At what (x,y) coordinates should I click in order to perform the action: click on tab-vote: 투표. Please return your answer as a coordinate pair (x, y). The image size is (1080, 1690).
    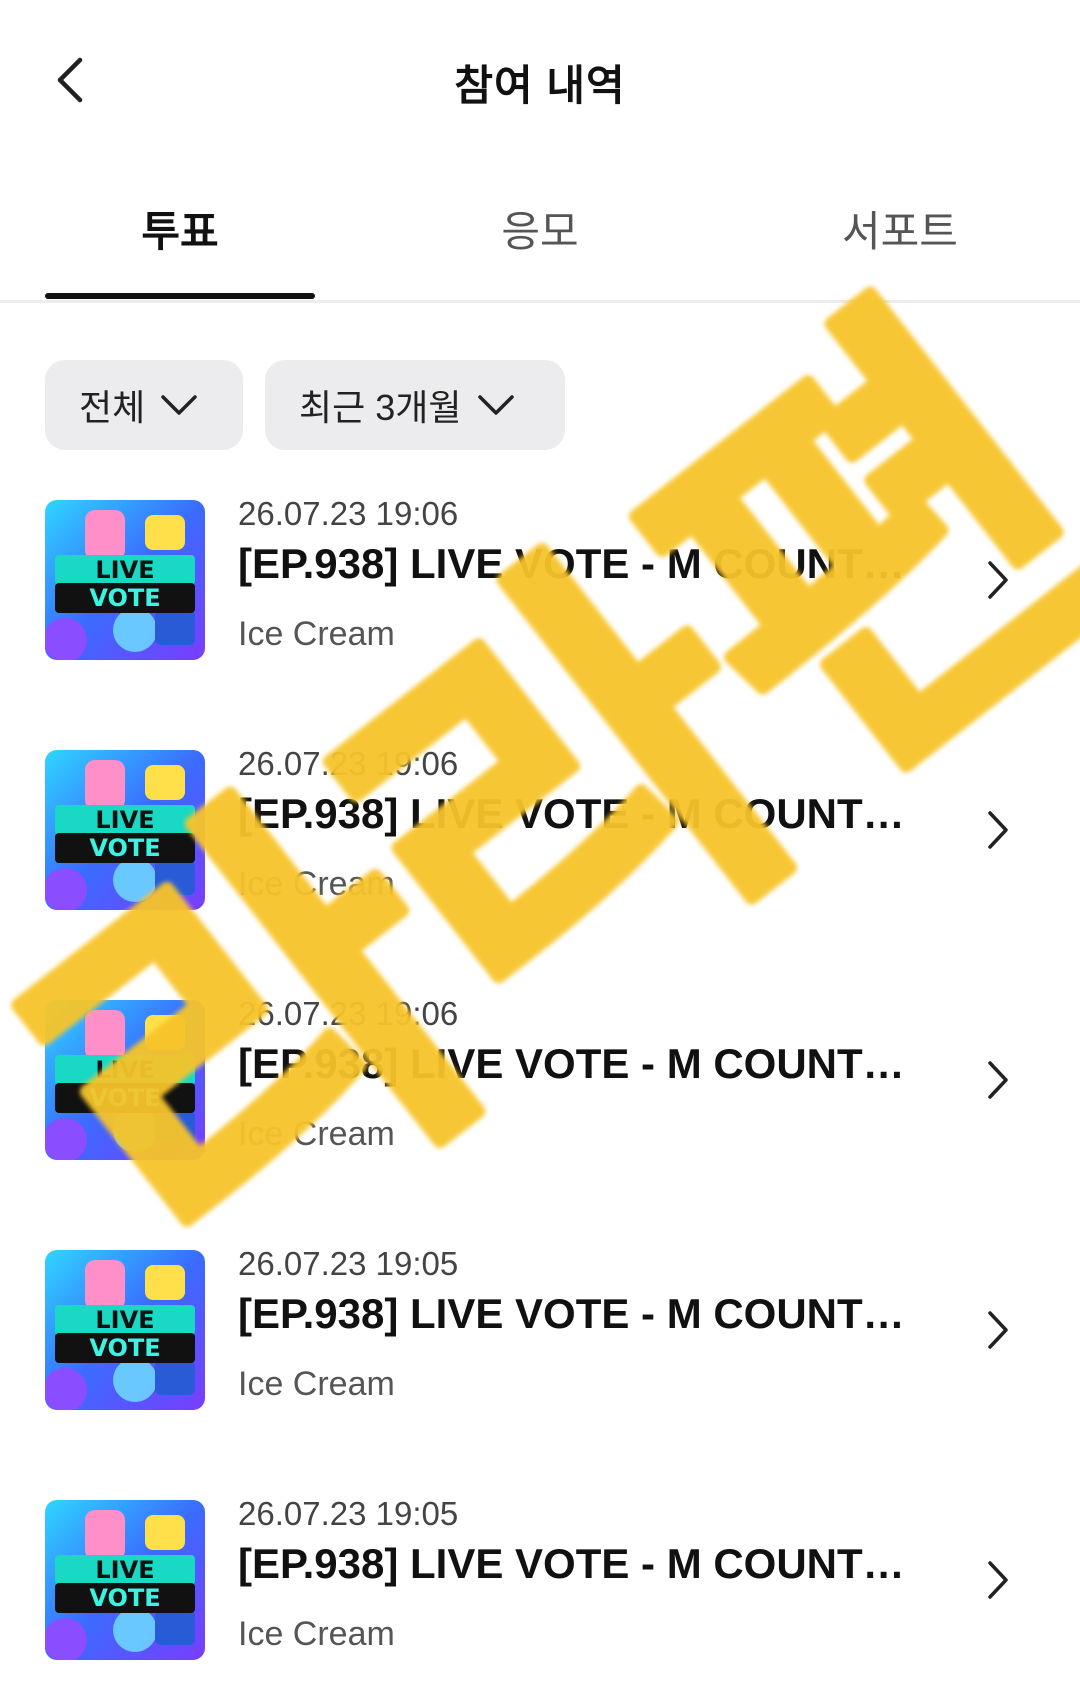
    Looking at the image, I should click on (180, 228).